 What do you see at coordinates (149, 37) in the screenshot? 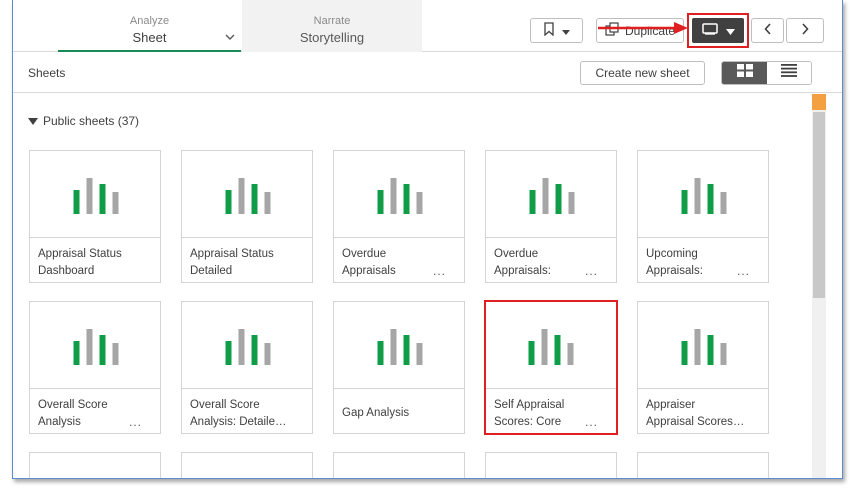
I see `tab-analyze-label: Sheet` at bounding box center [149, 37].